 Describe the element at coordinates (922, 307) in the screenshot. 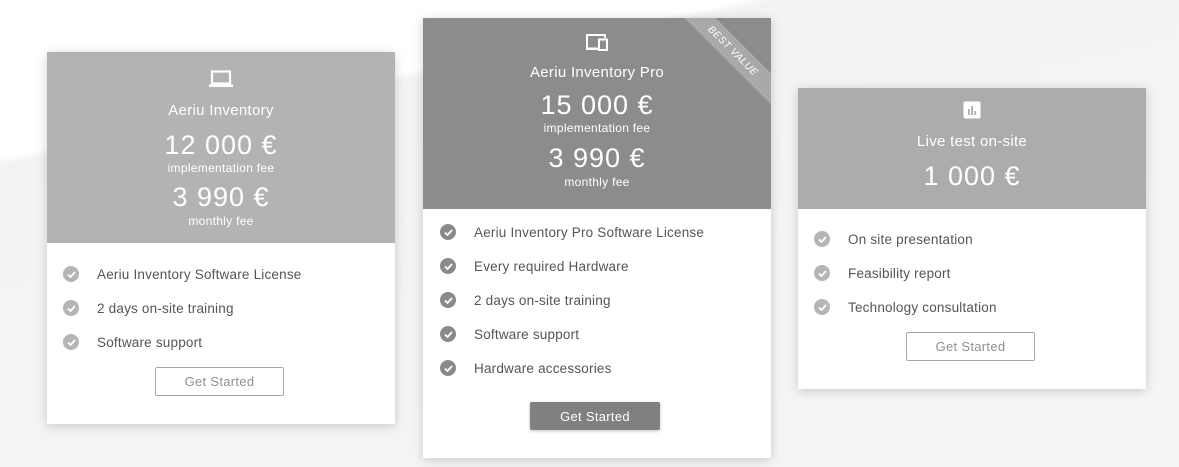

I see `feature-label: Technology consultation` at that location.